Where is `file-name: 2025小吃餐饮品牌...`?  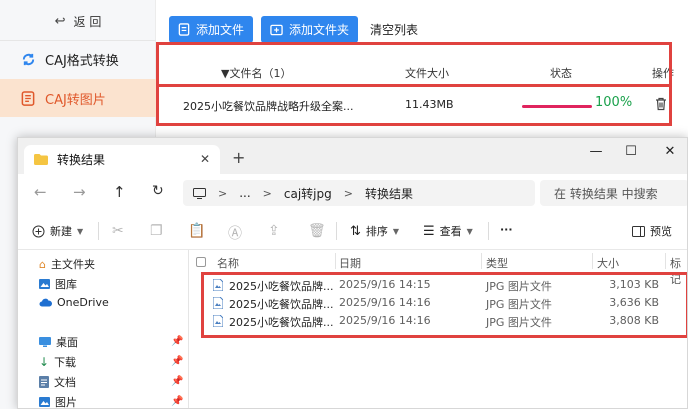
file-name: 2025小吃餐饮品牌... is located at coordinates (281, 286).